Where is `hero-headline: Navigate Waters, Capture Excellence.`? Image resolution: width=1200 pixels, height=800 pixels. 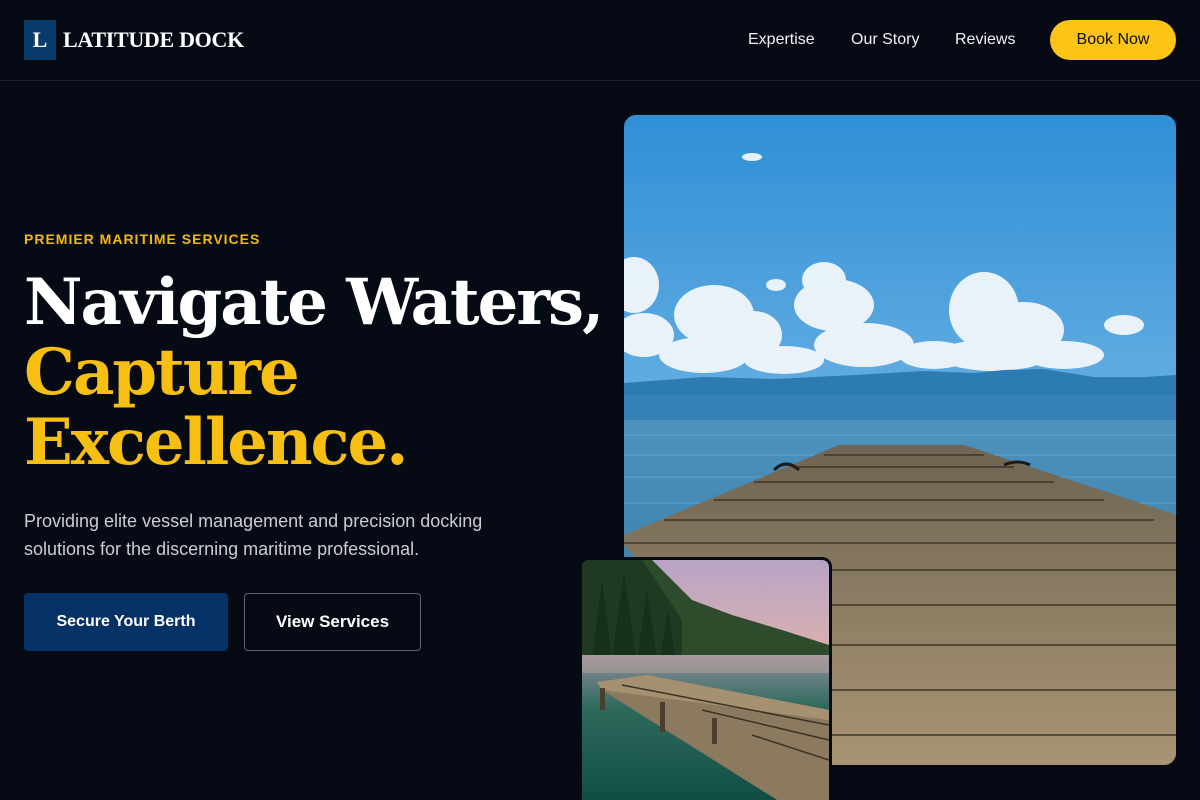
hero-headline: Navigate Waters, Capture Excellence. is located at coordinates (314, 372).